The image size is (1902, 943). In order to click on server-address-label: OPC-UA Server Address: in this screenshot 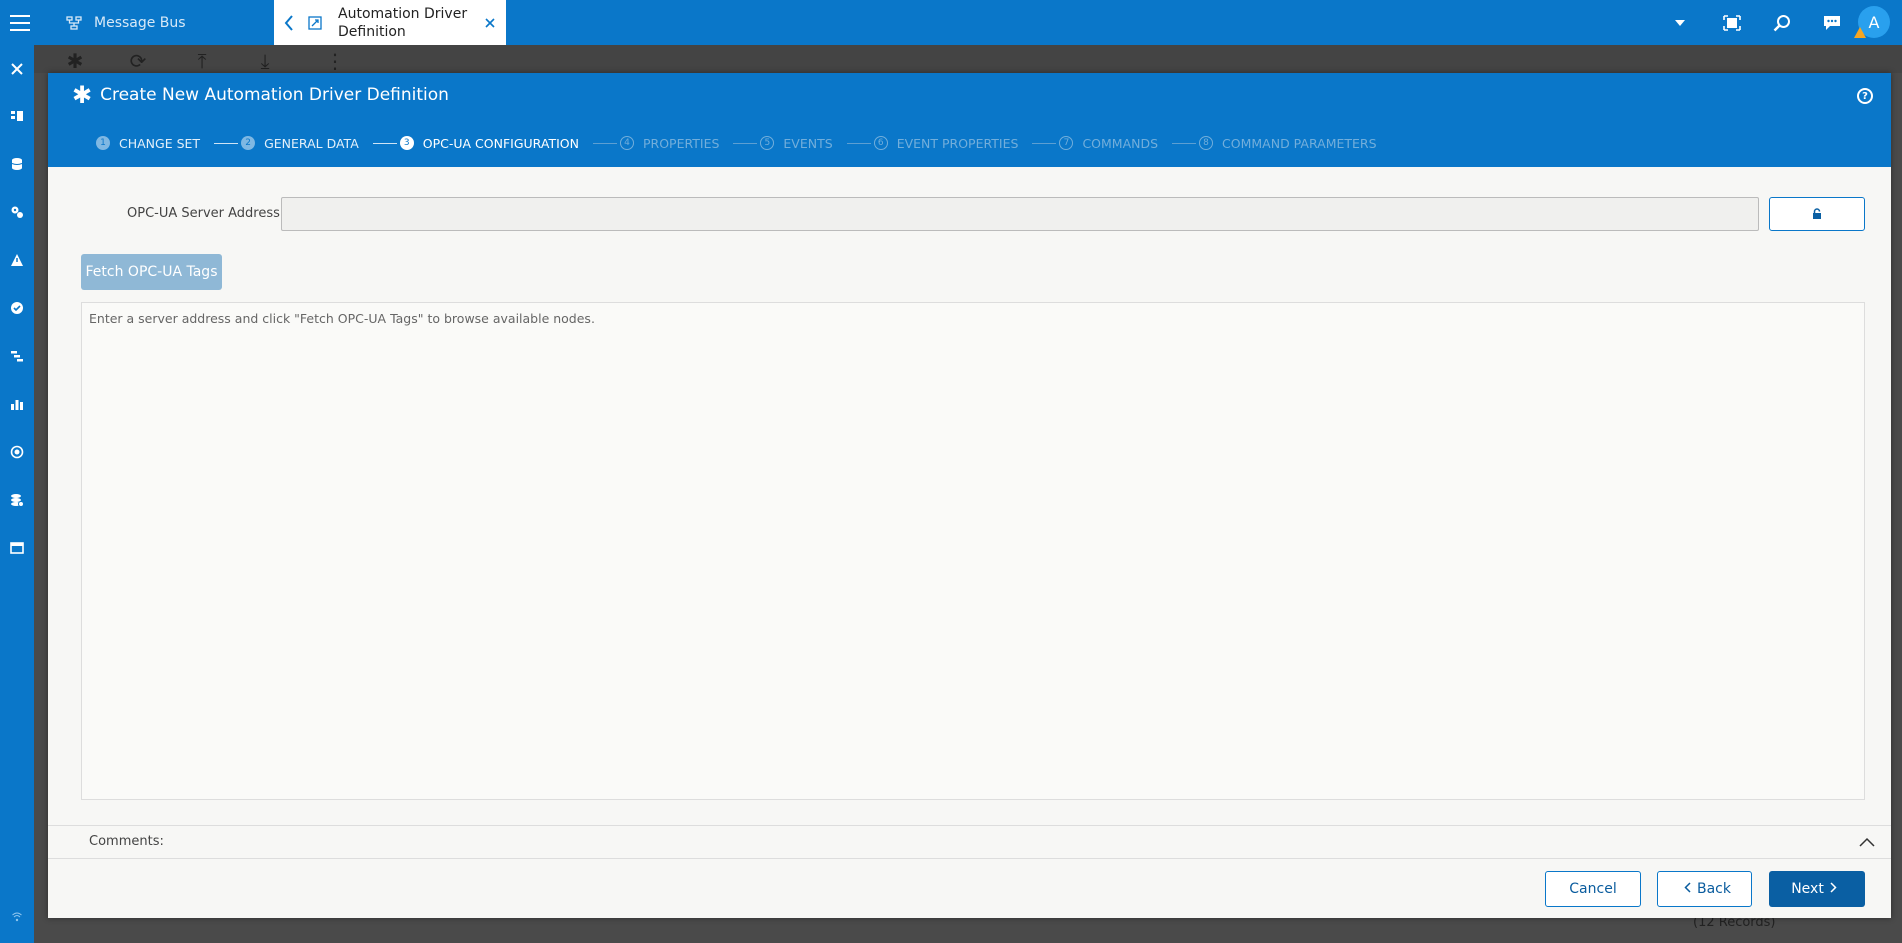, I will do `click(206, 213)`.